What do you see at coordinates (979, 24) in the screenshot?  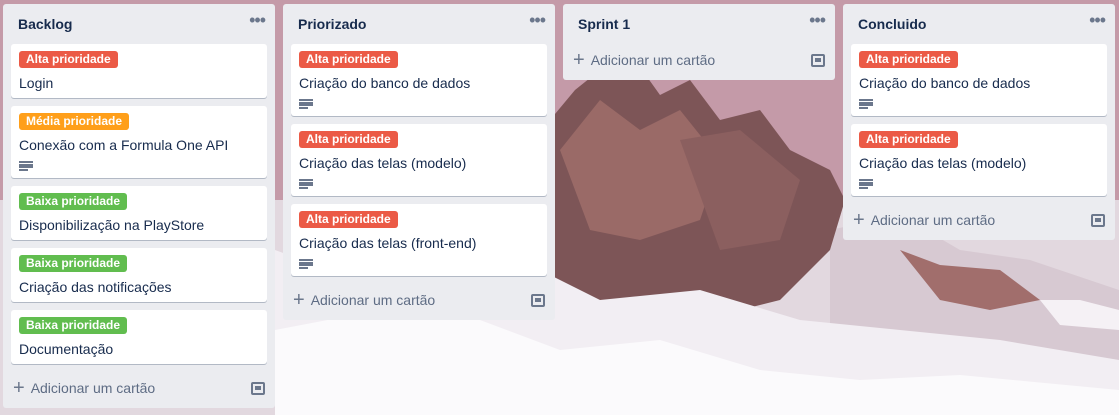 I see `list-header: Concluido •••` at bounding box center [979, 24].